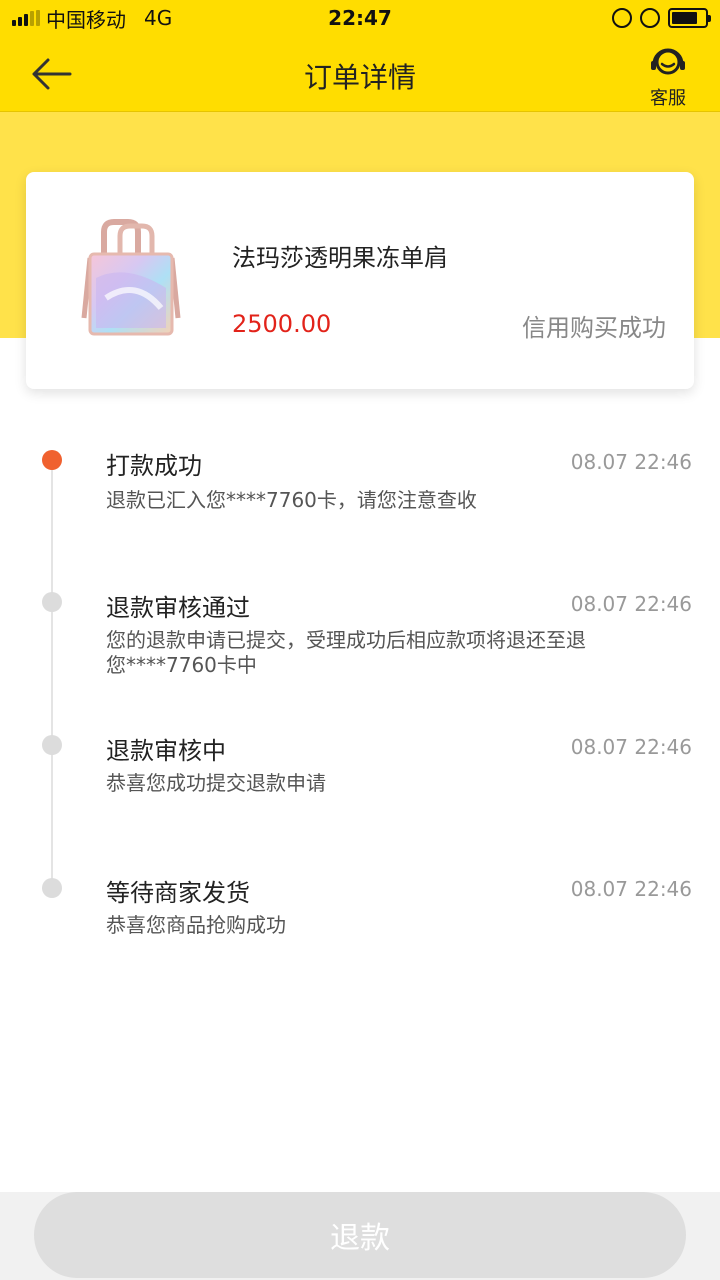 The image size is (720, 1280). I want to click on timeline-desc: 您的退款申请已提交，受理成功后相应款项将退还至退您****7760卡中, so click(346, 652).